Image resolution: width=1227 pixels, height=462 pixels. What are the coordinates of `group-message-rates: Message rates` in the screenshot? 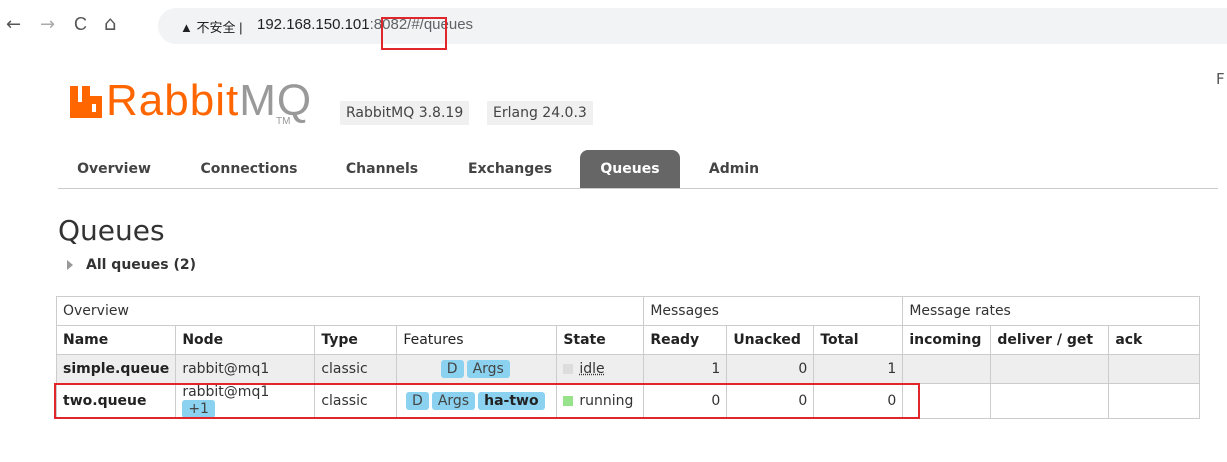 It's located at (1051, 311).